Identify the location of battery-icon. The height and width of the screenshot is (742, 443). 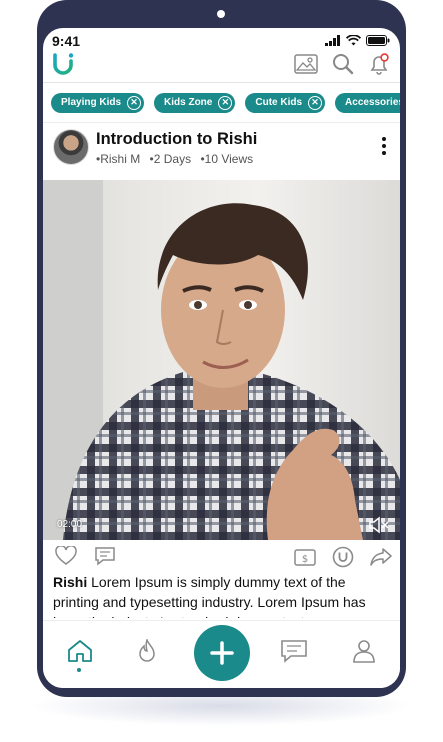
(378, 40).